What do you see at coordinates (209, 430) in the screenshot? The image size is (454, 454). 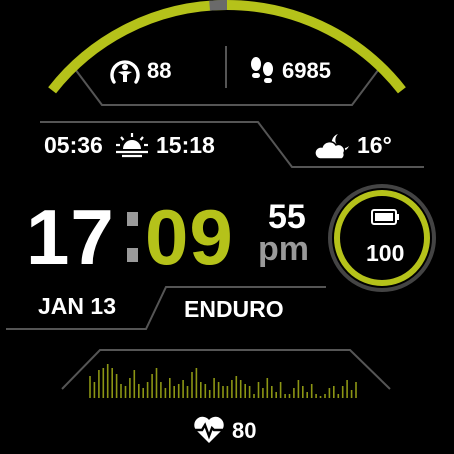 I see `heart-rate-icon` at bounding box center [209, 430].